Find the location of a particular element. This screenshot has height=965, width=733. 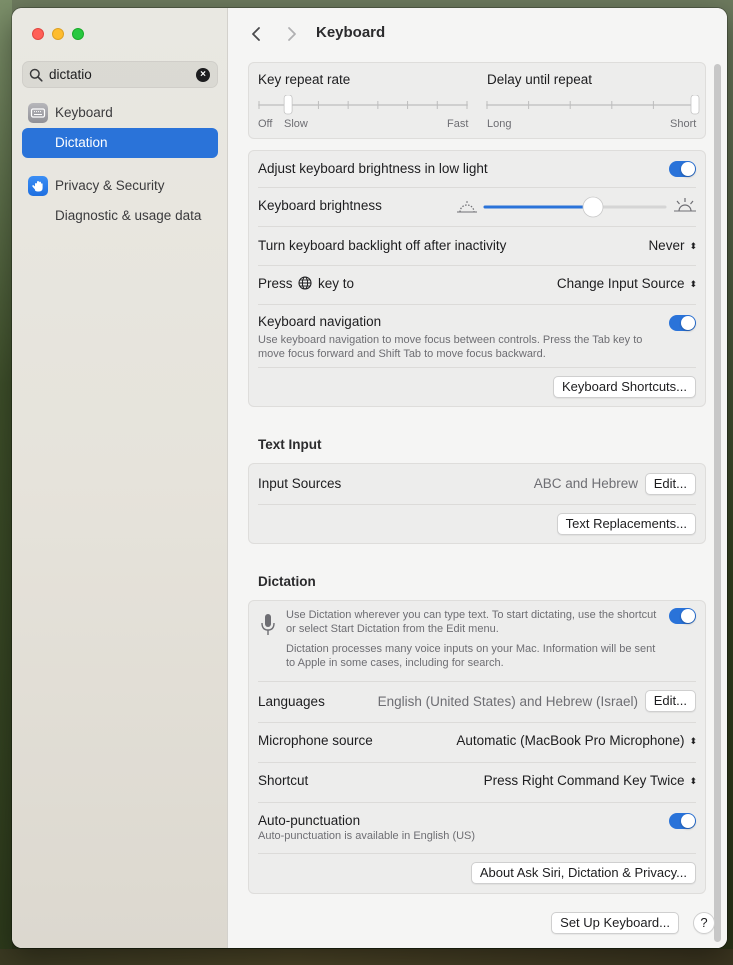

press-key-label: Press key to is located at coordinates (306, 283).